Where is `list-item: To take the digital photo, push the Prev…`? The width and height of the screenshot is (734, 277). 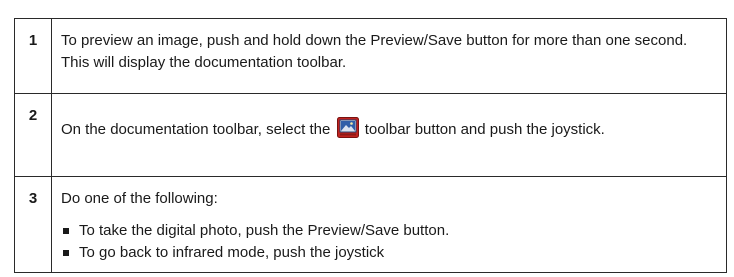
list-item: To take the digital photo, push the Prev… is located at coordinates (387, 231).